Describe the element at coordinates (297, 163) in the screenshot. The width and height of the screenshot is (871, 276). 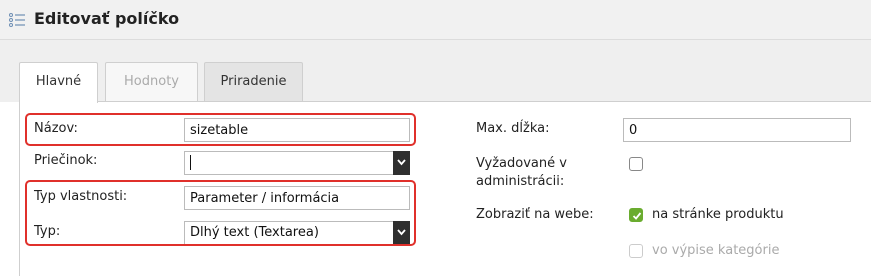
I see `folder-select` at that location.